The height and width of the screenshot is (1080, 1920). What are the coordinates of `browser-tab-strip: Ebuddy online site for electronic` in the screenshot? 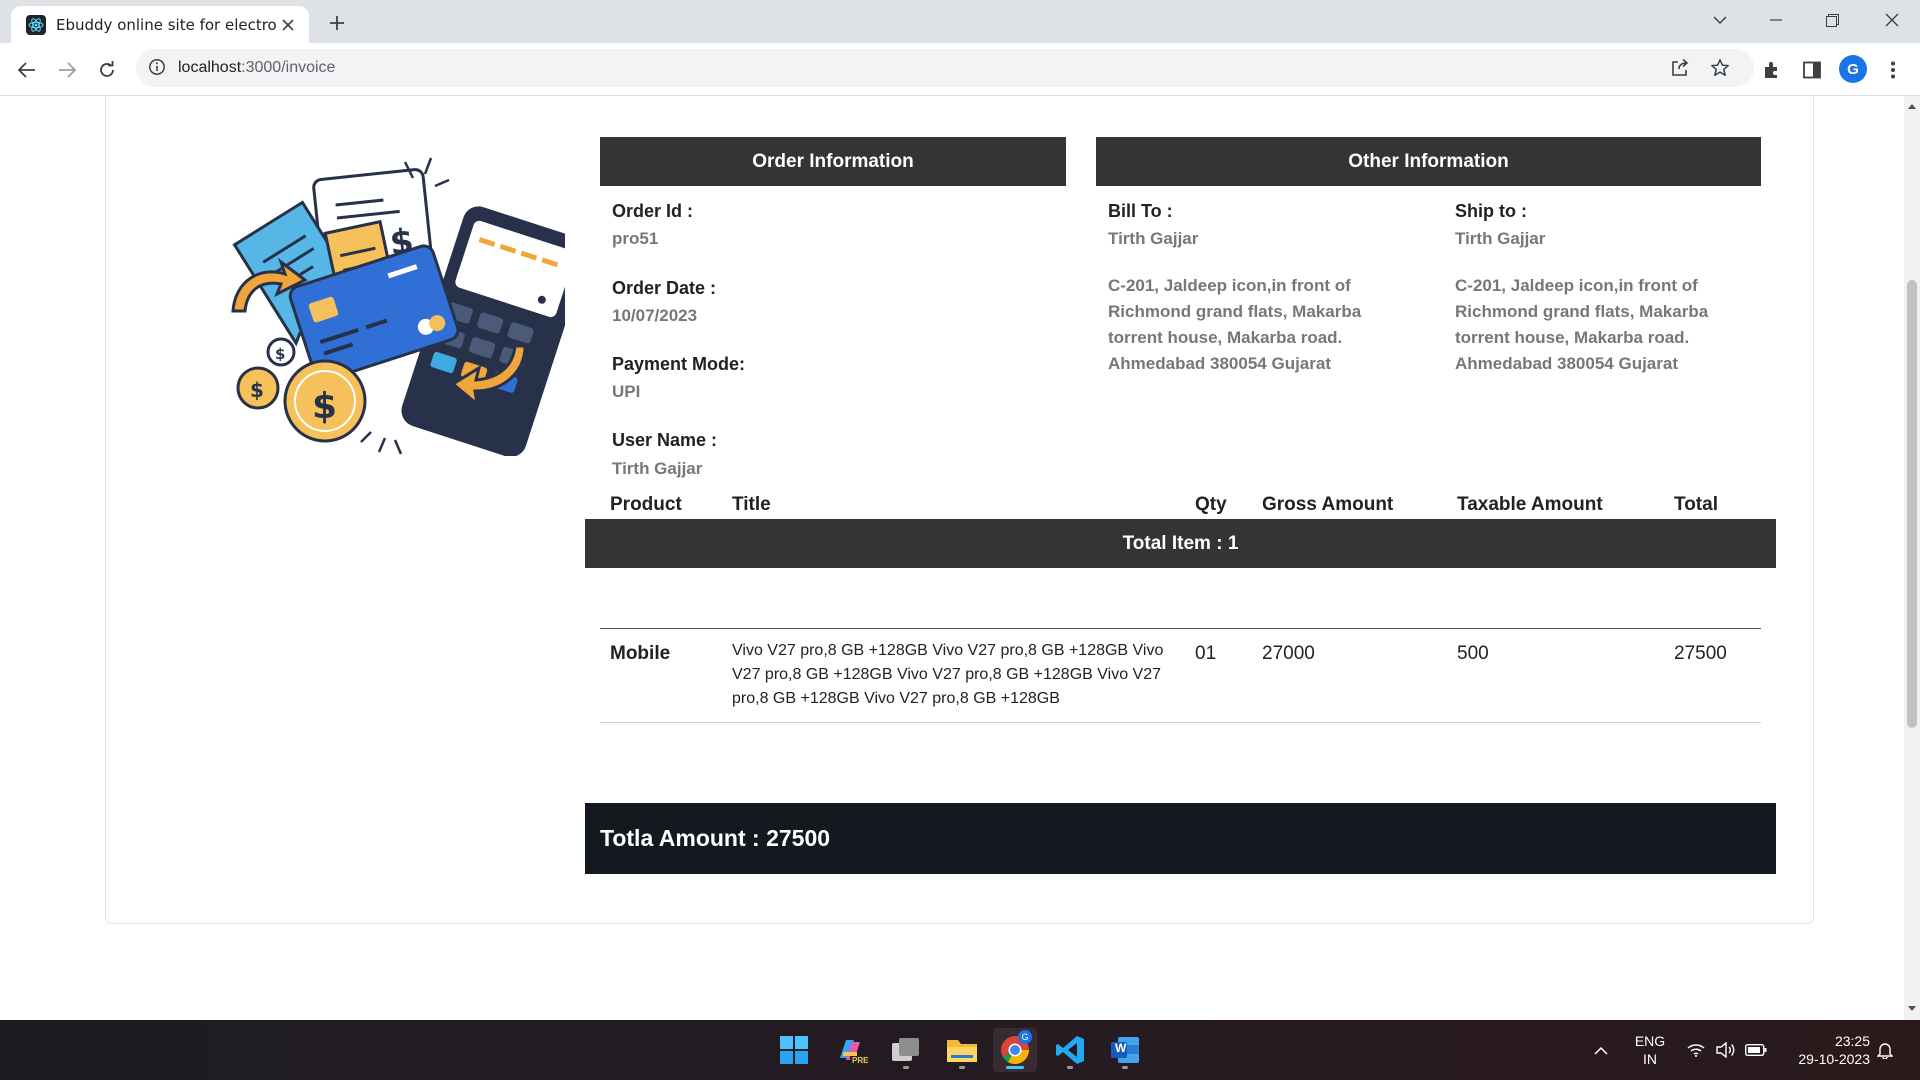 It's located at (960, 21).